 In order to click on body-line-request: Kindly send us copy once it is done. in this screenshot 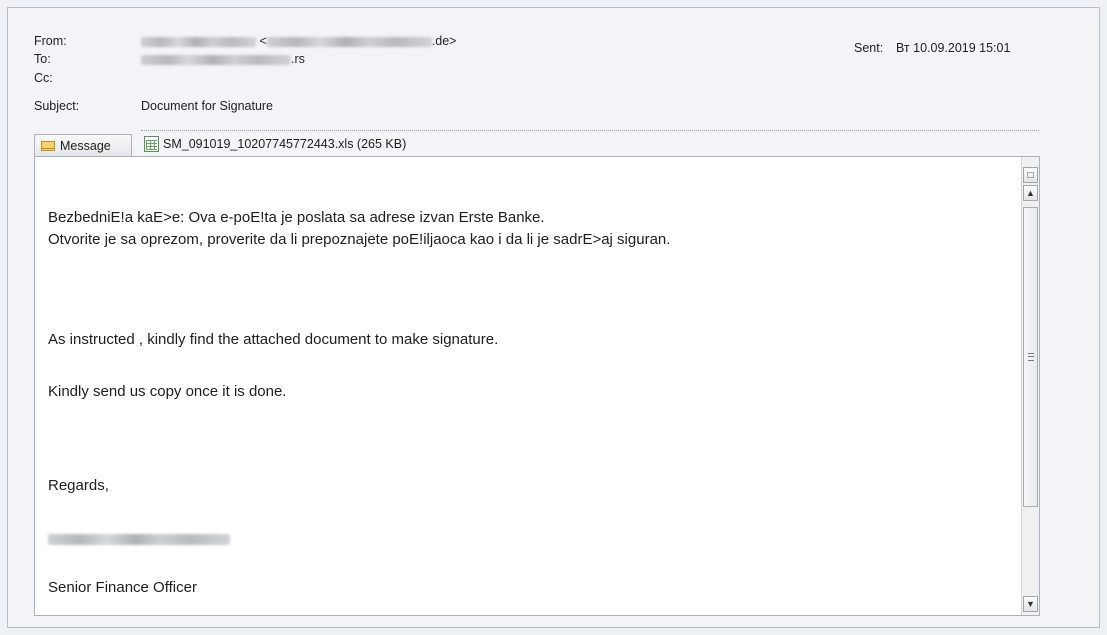, I will do `click(167, 391)`.